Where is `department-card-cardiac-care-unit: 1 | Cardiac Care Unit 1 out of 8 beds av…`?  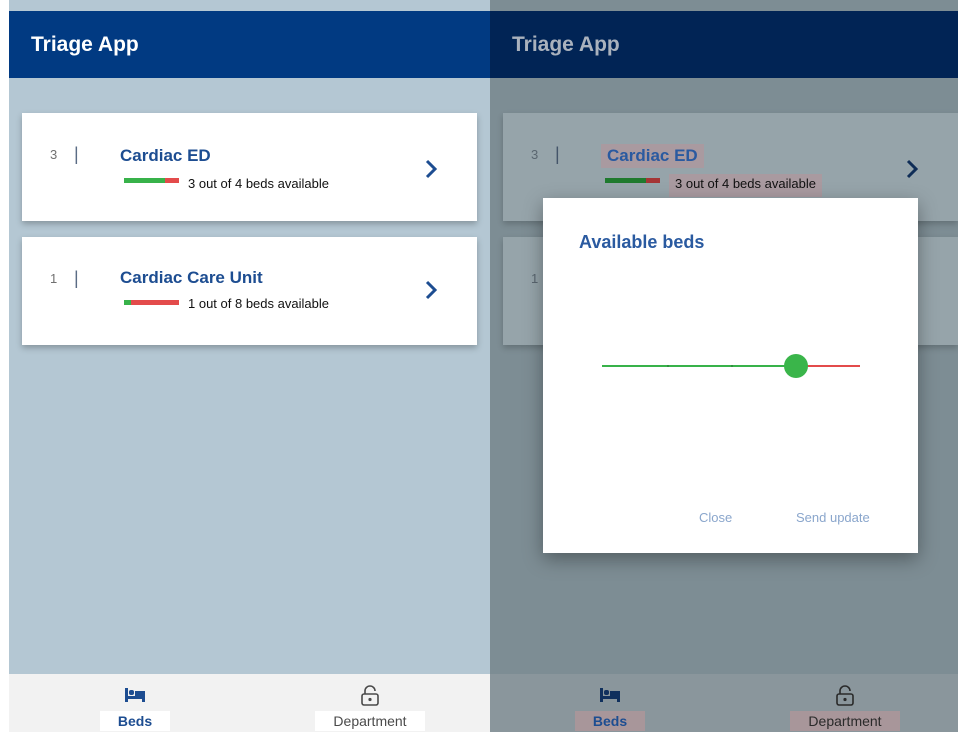
department-card-cardiac-care-unit: 1 | Cardiac Care Unit 1 out of 8 beds av… is located at coordinates (249, 291).